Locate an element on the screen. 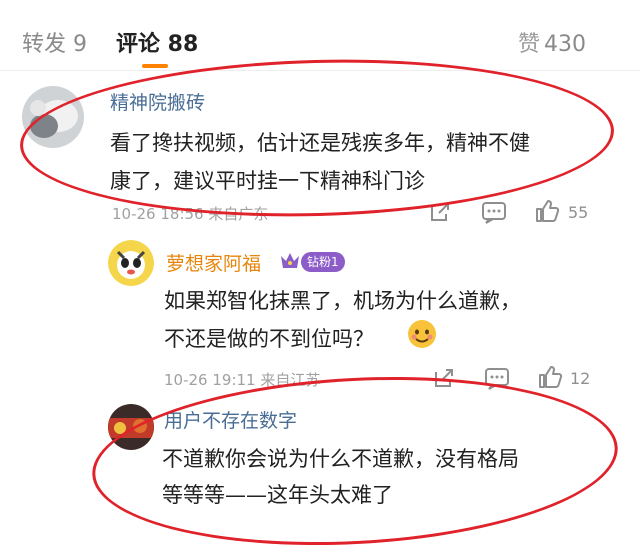  comment-icon is located at coordinates (494, 215).